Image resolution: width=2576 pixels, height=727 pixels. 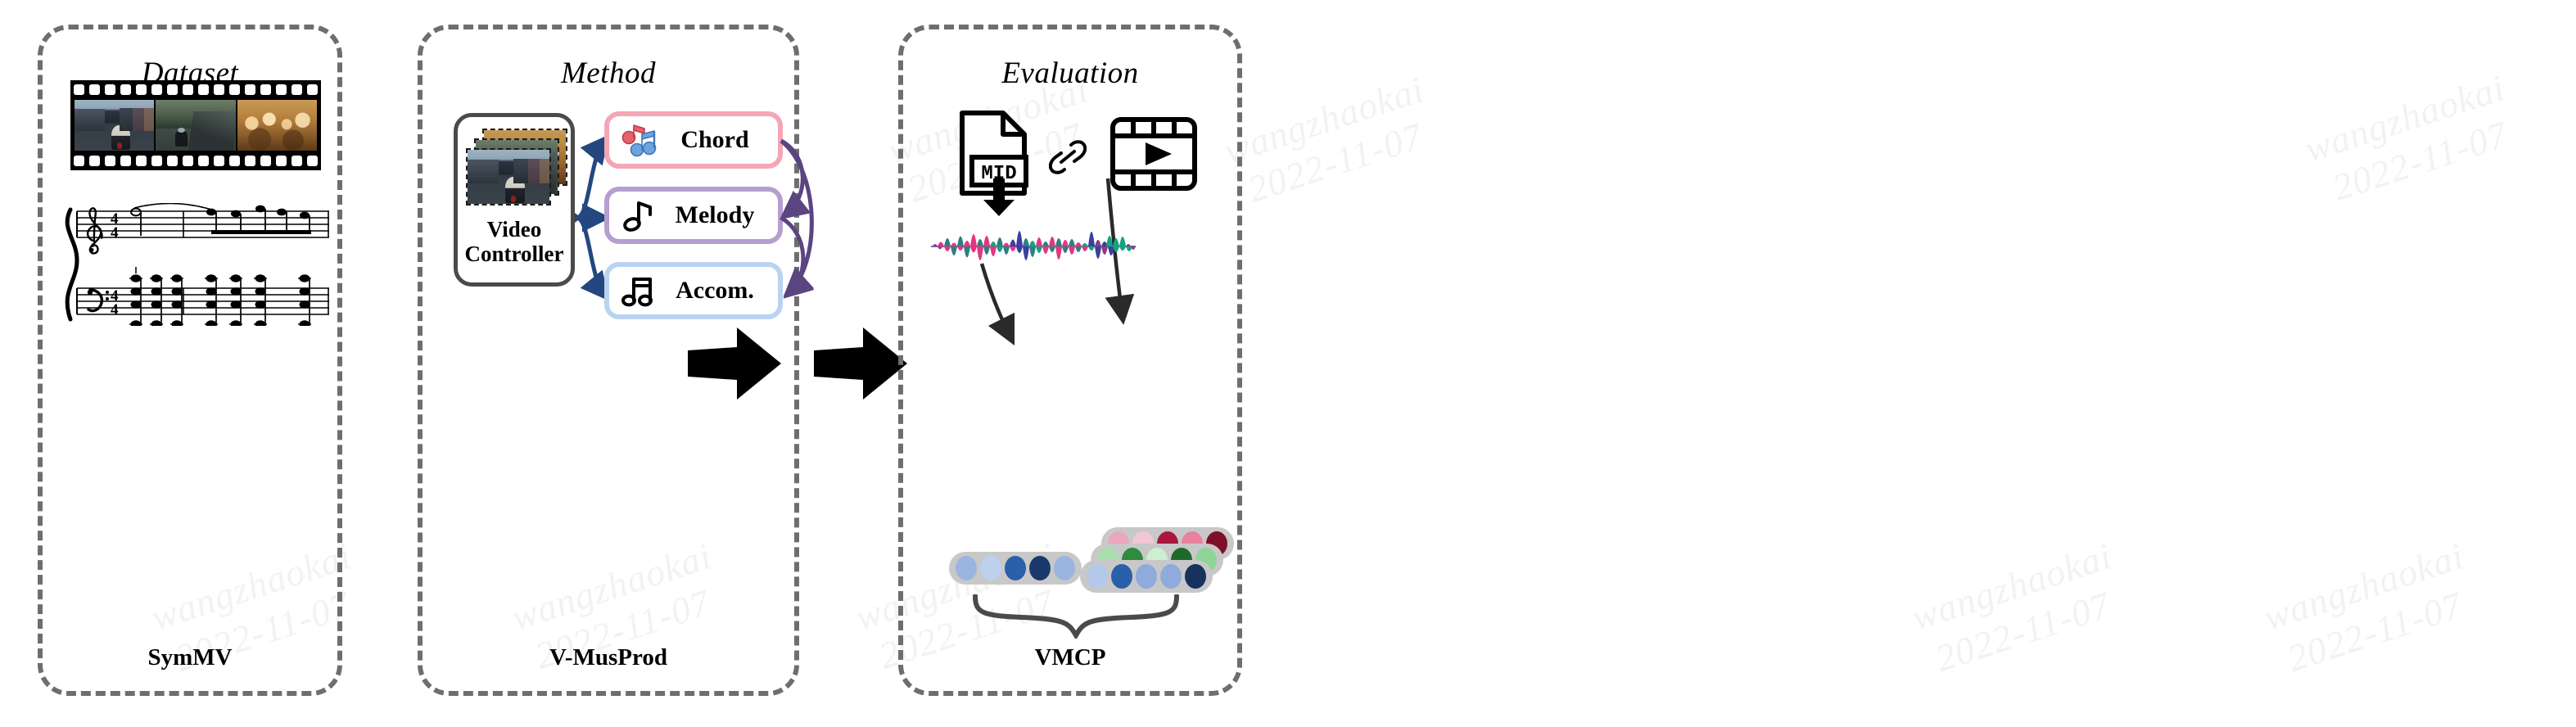 I want to click on task-box-chord: Chord, so click(x=693, y=140).